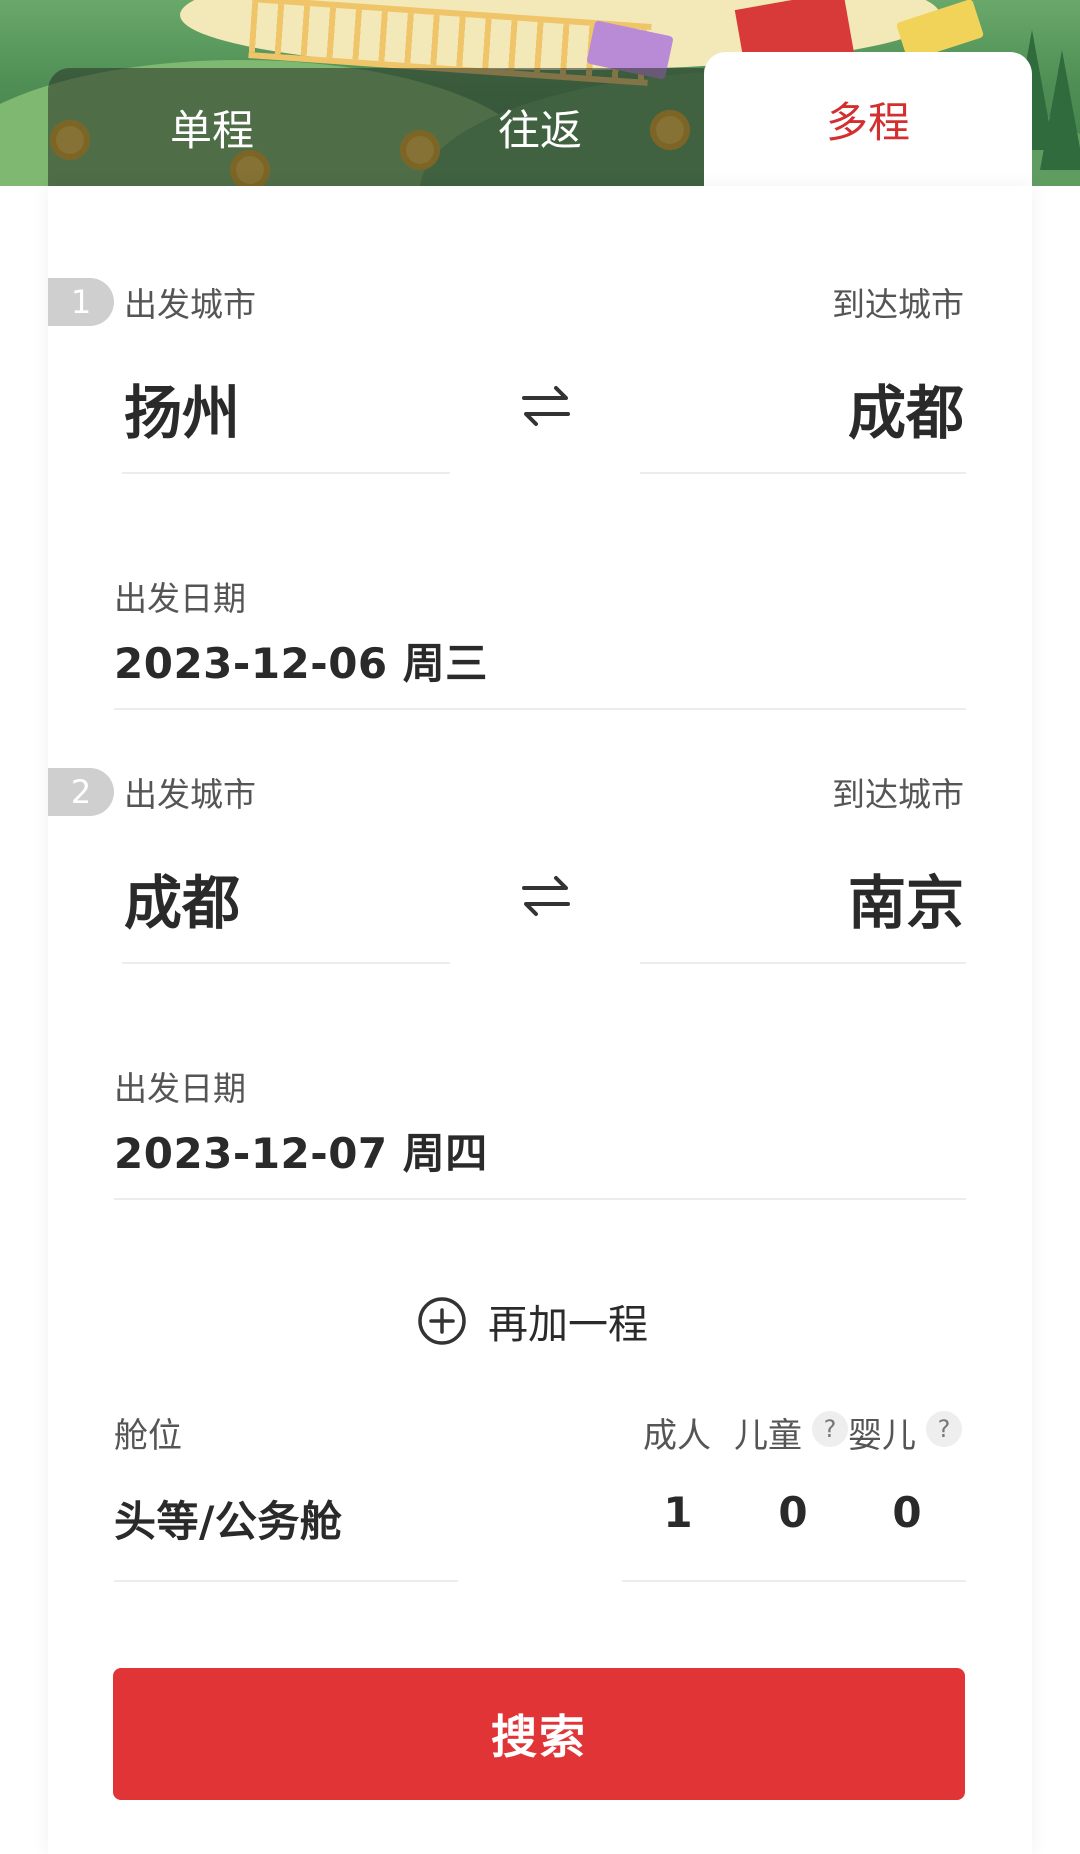 Image resolution: width=1080 pixels, height=1854 pixels. I want to click on adult-label: 成人, so click(677, 1436).